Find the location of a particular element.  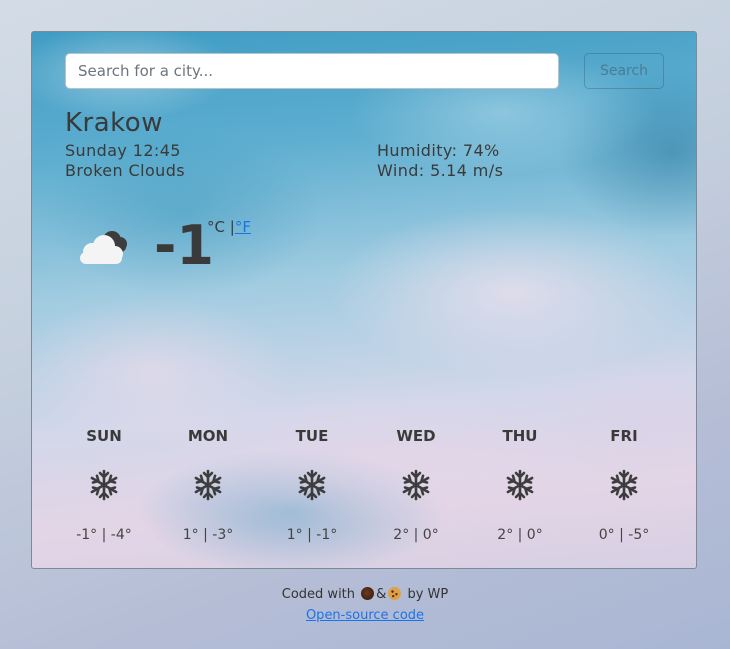

forecast-day: FRI 0° | -5° is located at coordinates (624, 487).